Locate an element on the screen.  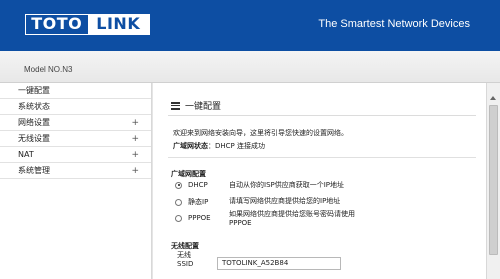
wireless-config-heading: 无线配置 is located at coordinates (185, 246).